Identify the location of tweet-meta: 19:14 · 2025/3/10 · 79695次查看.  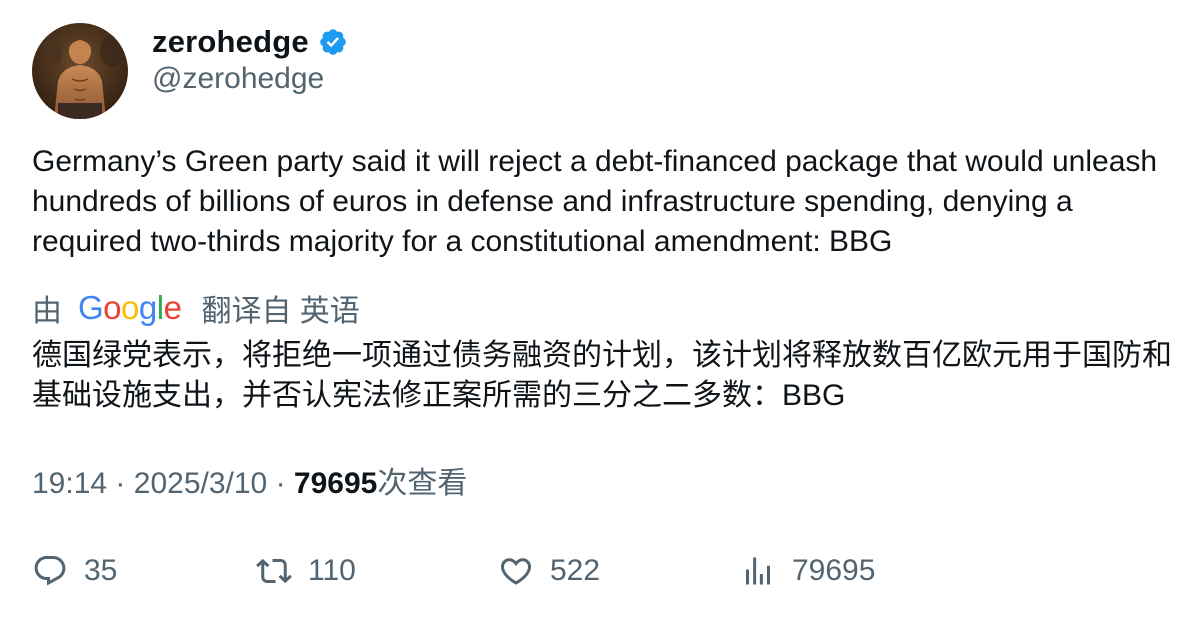
(249, 484).